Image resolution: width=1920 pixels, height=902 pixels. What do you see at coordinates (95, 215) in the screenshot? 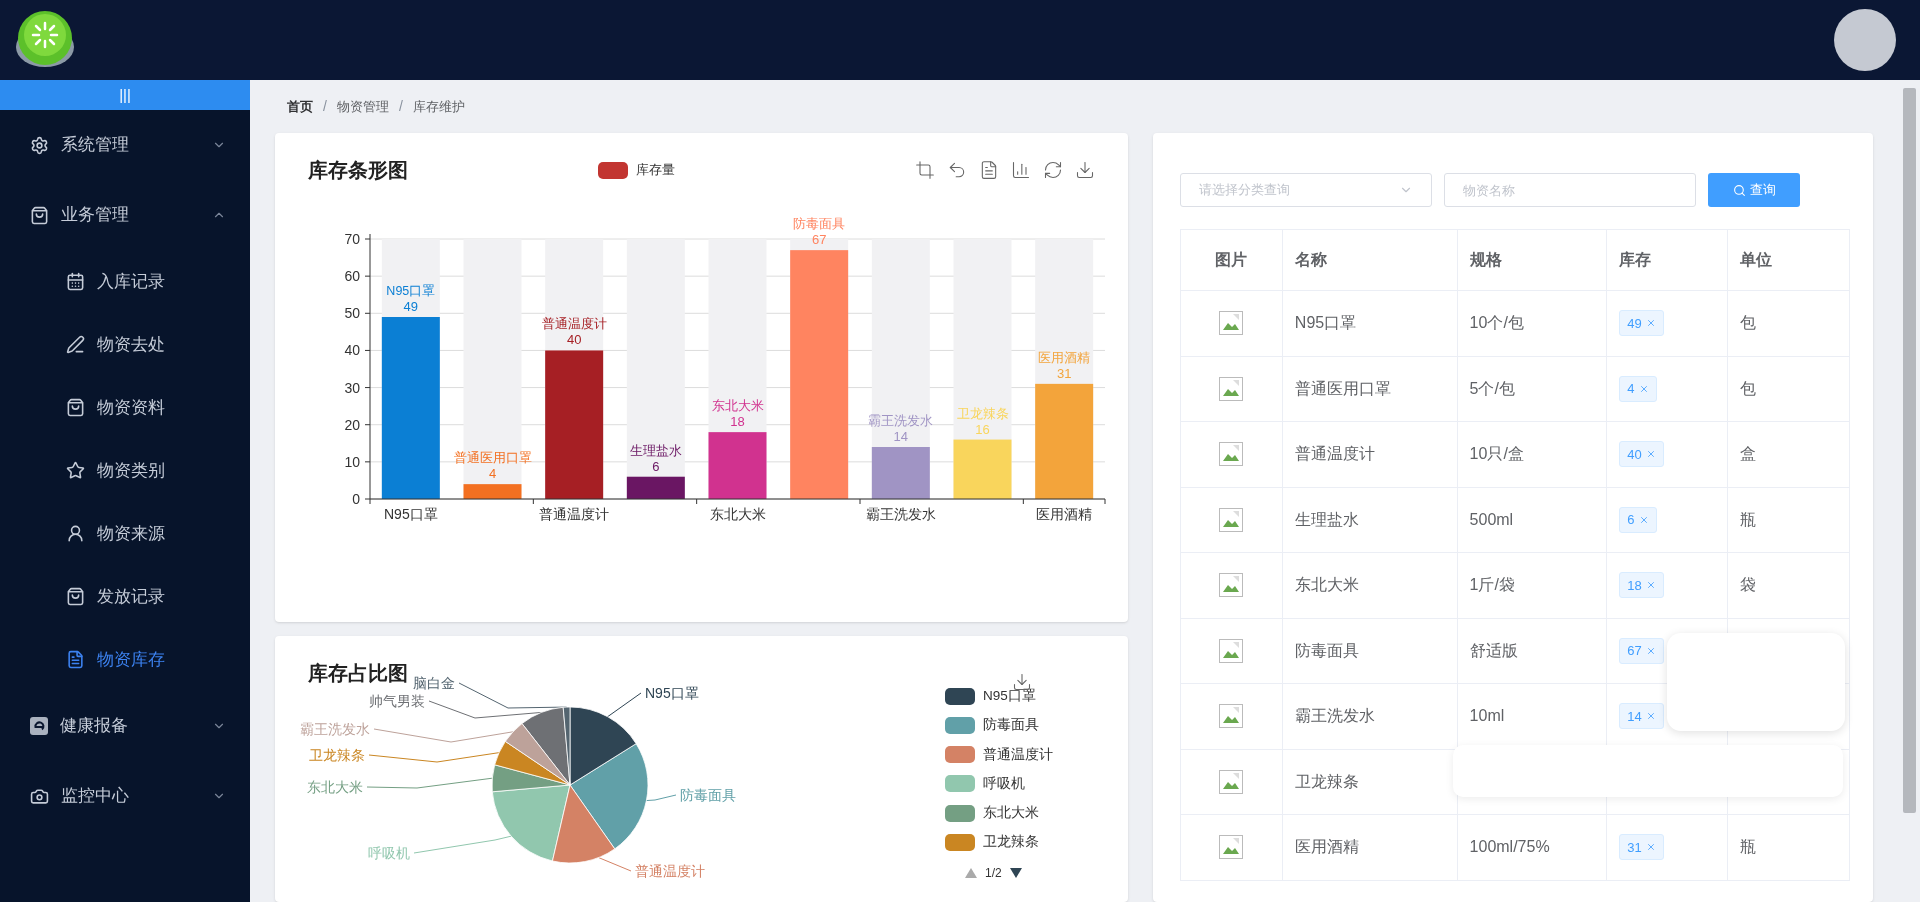
I see `menu-label: 业务管理` at bounding box center [95, 215].